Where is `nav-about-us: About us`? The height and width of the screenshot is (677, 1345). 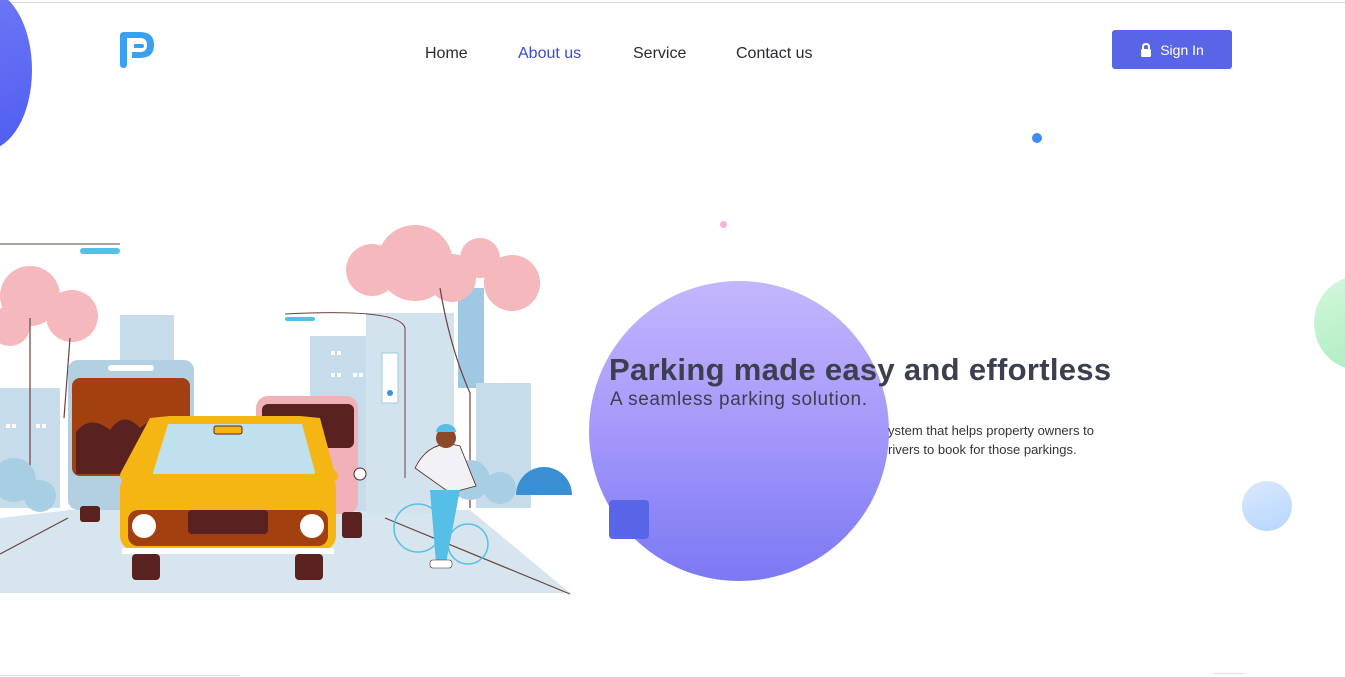 nav-about-us: About us is located at coordinates (549, 54).